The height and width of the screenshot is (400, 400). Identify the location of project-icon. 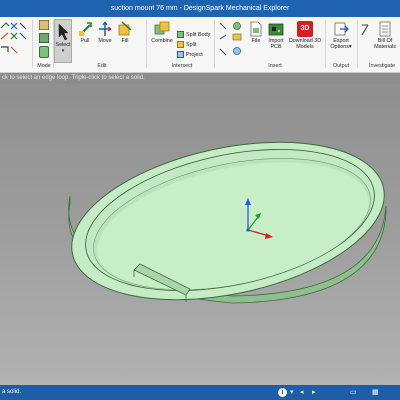
(180, 55).